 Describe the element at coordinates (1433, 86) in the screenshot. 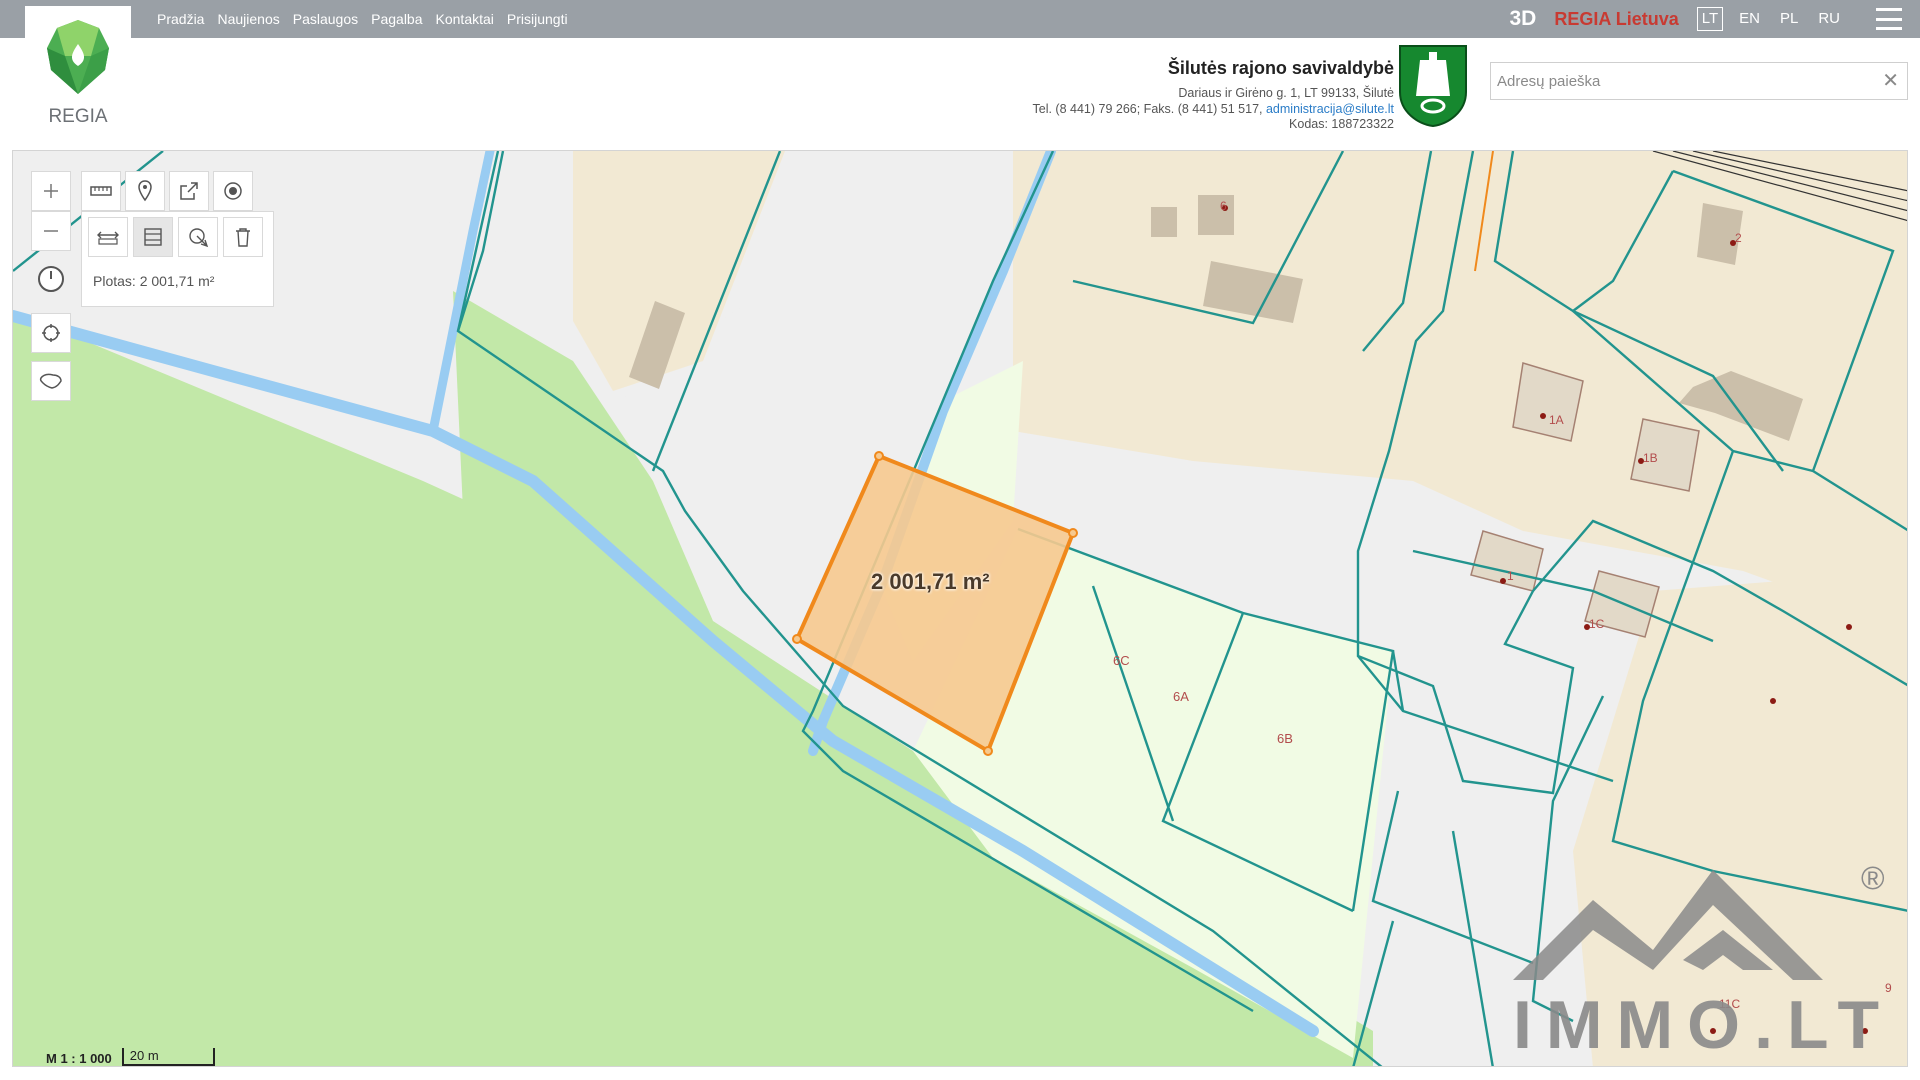

I see `coat-of-arms` at that location.